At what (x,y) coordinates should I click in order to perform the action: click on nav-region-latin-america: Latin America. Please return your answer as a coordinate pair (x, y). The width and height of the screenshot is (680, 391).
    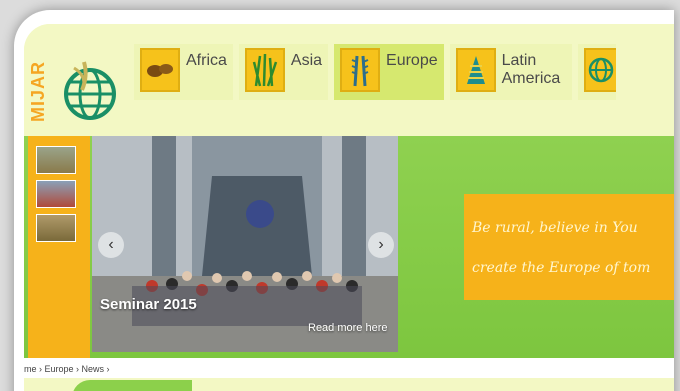
    Looking at the image, I should click on (510, 72).